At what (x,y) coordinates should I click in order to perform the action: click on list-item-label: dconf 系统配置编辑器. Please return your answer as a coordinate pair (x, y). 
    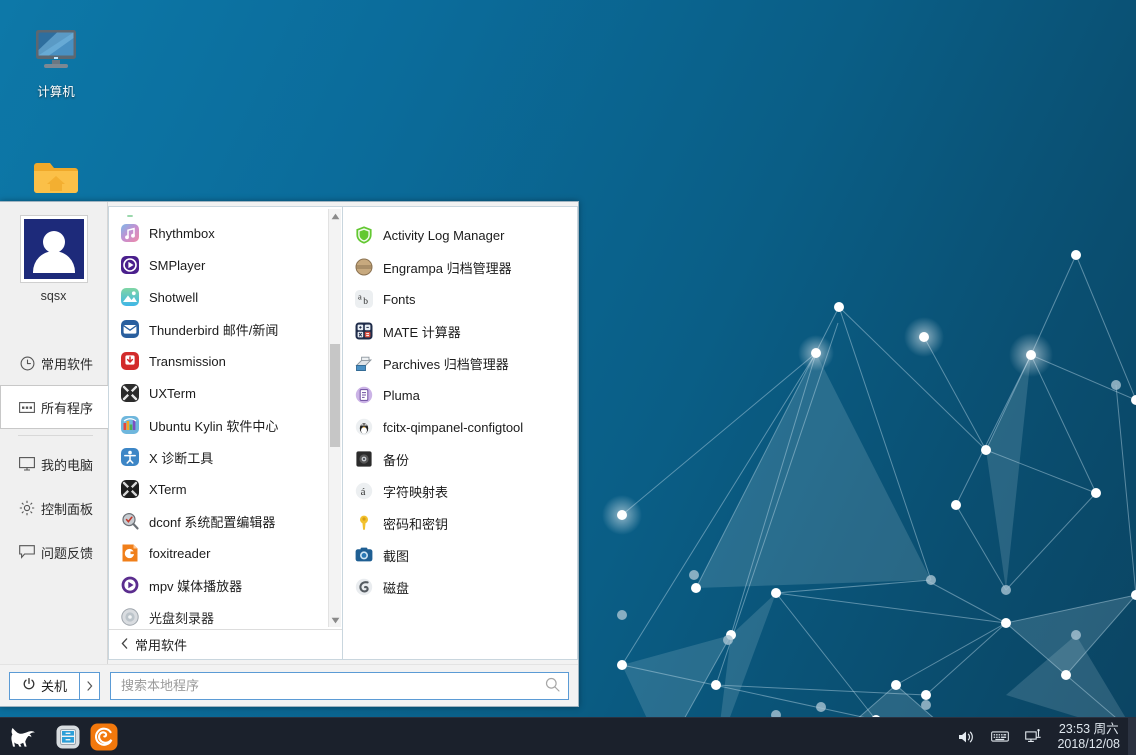
    Looking at the image, I should click on (212, 522).